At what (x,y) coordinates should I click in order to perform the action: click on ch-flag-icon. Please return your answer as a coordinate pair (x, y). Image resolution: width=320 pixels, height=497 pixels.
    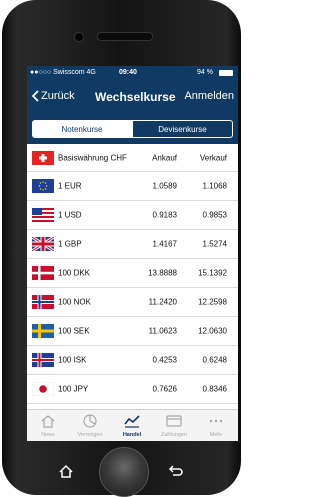
    Looking at the image, I should click on (43, 157).